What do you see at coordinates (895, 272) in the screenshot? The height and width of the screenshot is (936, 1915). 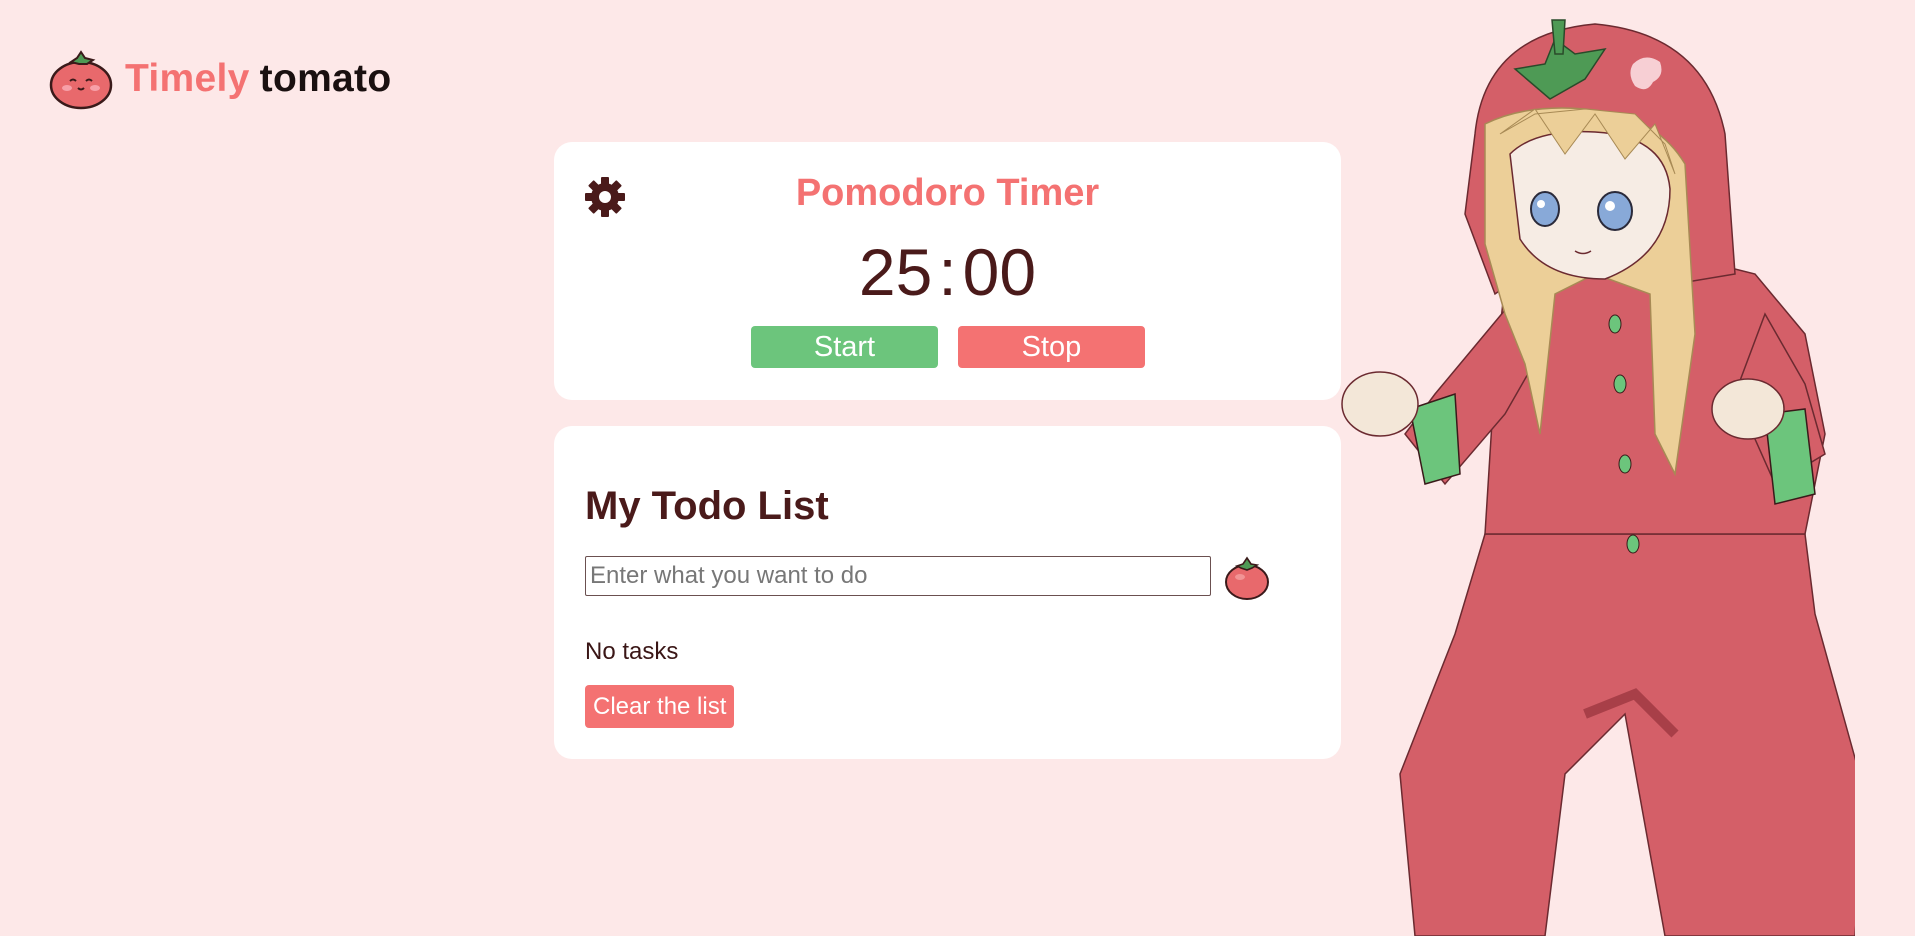 I see `timer-minutes: 25` at bounding box center [895, 272].